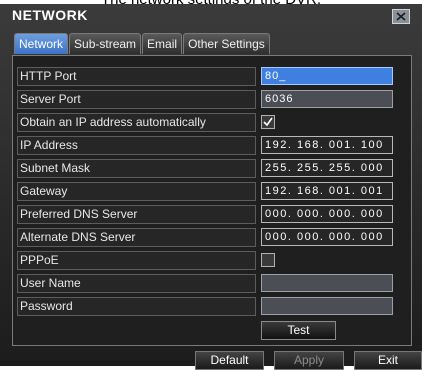  Describe the element at coordinates (298, 330) in the screenshot. I see `test-button: Test` at that location.